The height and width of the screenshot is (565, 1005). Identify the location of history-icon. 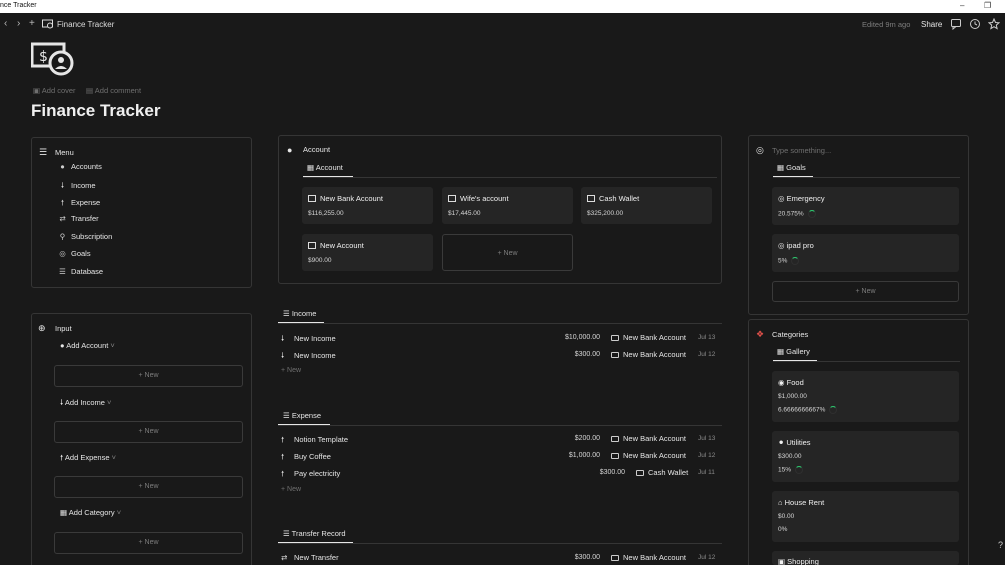
(975, 24).